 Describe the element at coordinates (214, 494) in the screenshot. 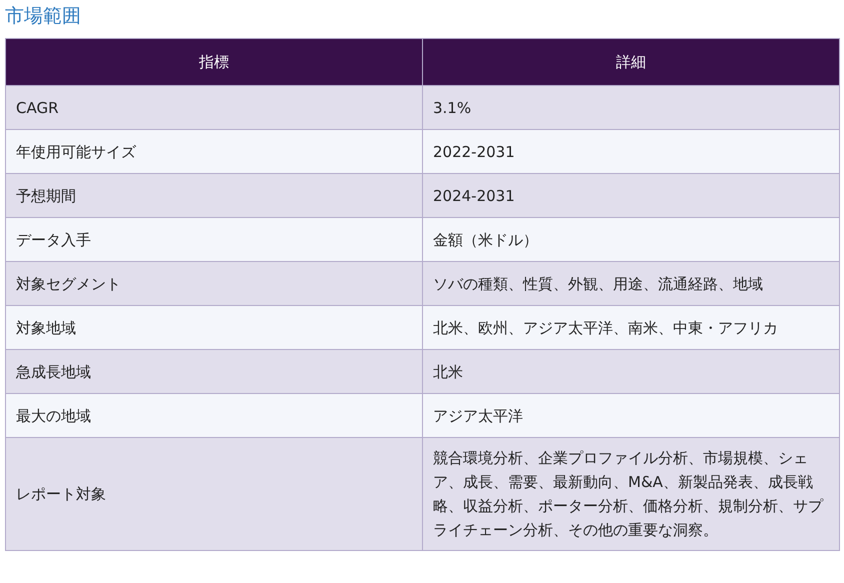

I see `table-cell: レポート対象` at that location.